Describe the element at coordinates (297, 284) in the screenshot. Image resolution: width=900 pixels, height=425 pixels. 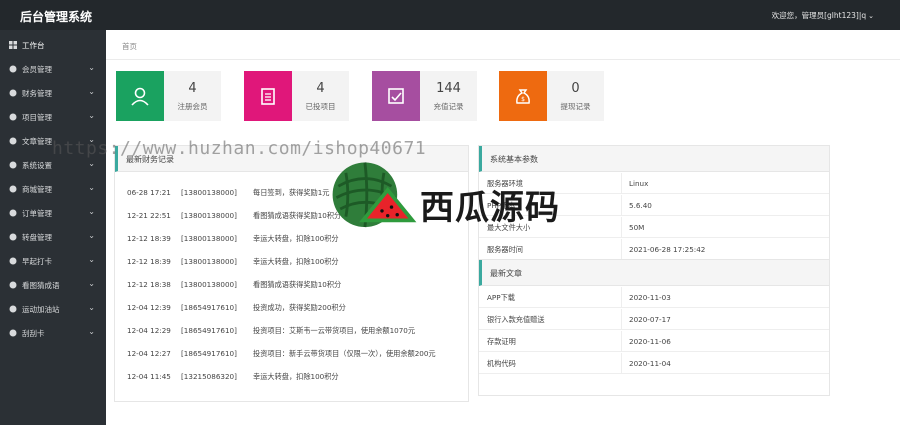
I see `log-text: 看图猜成语获得奖励10积分` at that location.